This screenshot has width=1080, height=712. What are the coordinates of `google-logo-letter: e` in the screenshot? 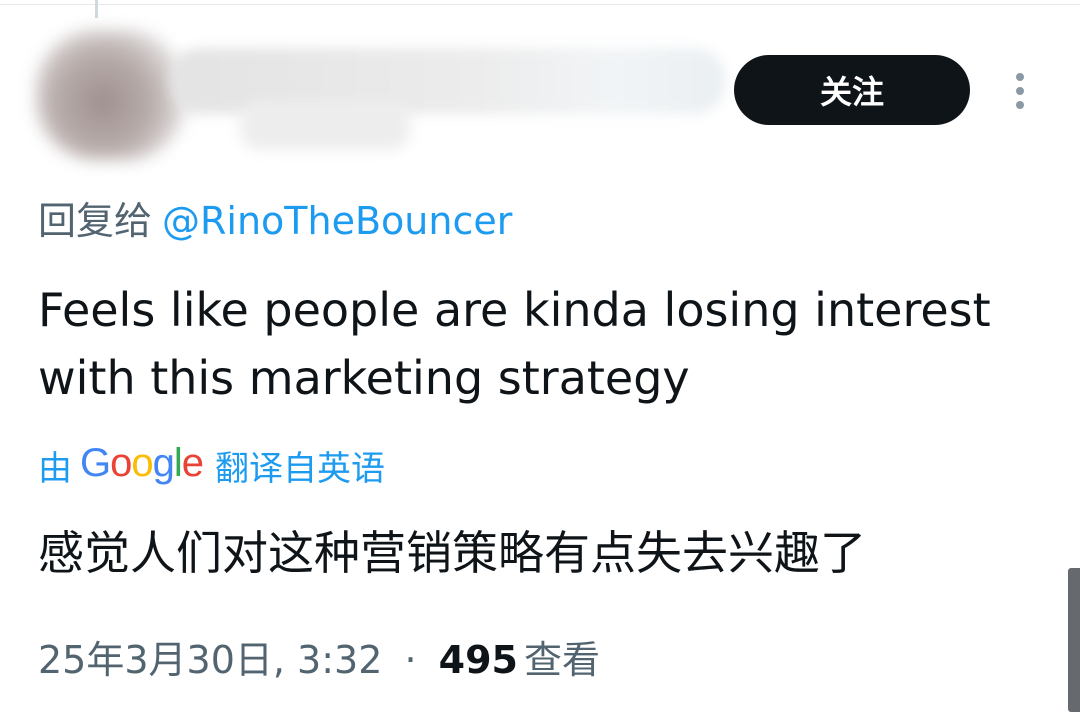 It's located at (192, 462).